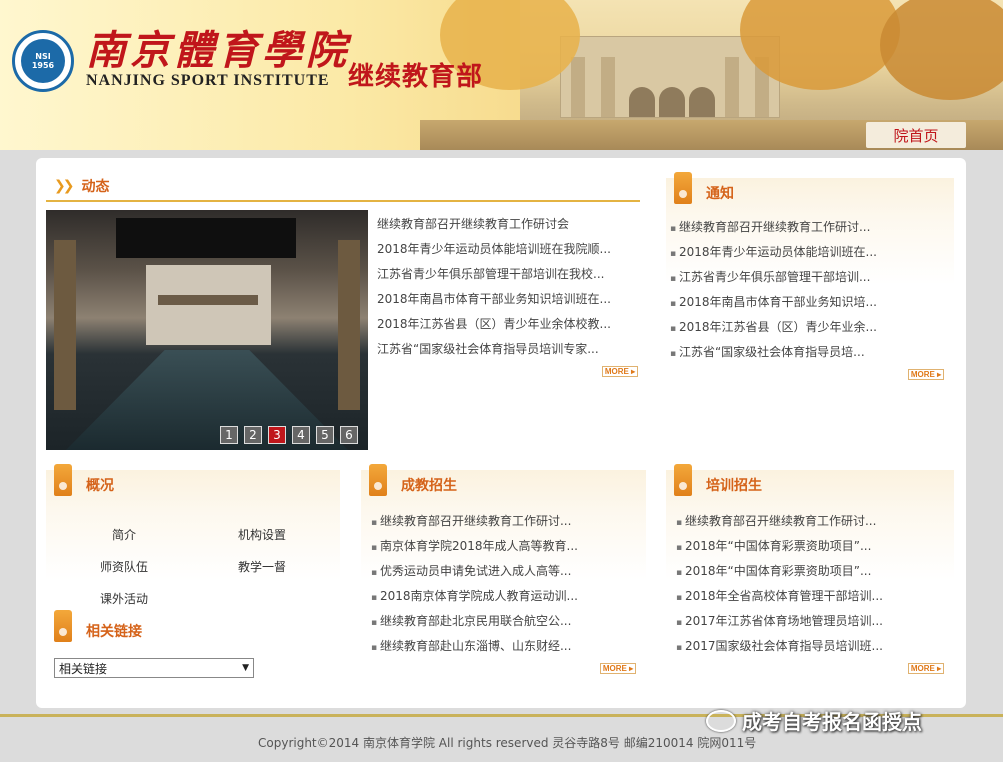  Describe the element at coordinates (343, 187) in the screenshot. I see `dynamics-header: ❯❯ 动态` at that location.